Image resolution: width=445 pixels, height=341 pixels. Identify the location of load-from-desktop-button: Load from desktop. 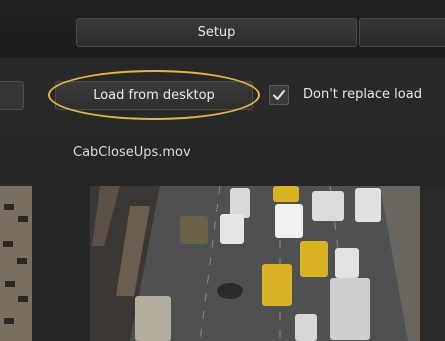
(154, 95).